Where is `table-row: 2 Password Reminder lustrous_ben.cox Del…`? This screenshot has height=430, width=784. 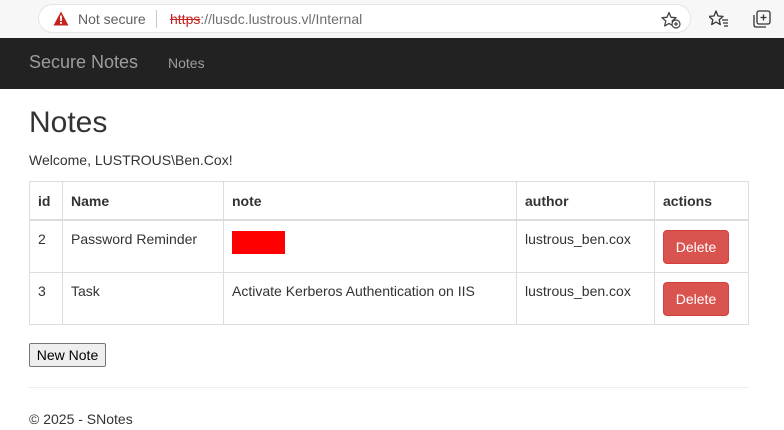 table-row: 2 Password Reminder lustrous_ben.cox Del… is located at coordinates (389, 246).